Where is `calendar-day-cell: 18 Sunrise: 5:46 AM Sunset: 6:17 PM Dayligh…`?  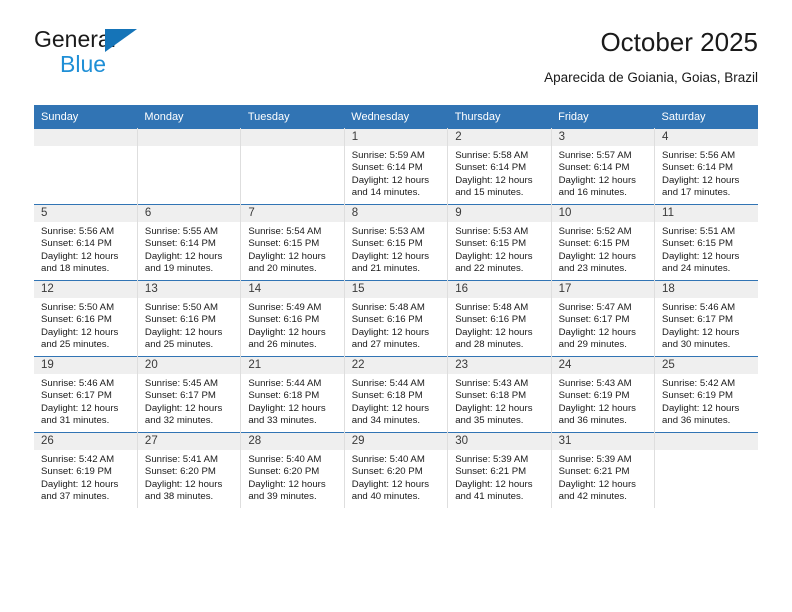 calendar-day-cell: 18 Sunrise: 5:46 AM Sunset: 6:17 PM Dayligh… is located at coordinates (706, 318).